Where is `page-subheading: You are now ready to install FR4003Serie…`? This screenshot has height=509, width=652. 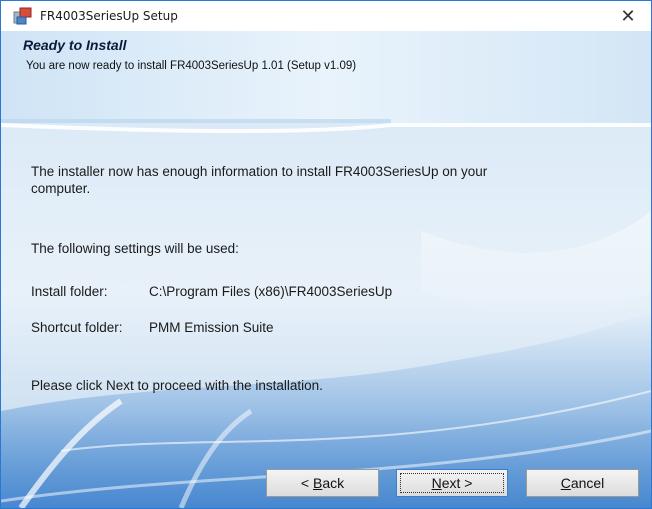 page-subheading: You are now ready to install FR4003Serie… is located at coordinates (191, 66).